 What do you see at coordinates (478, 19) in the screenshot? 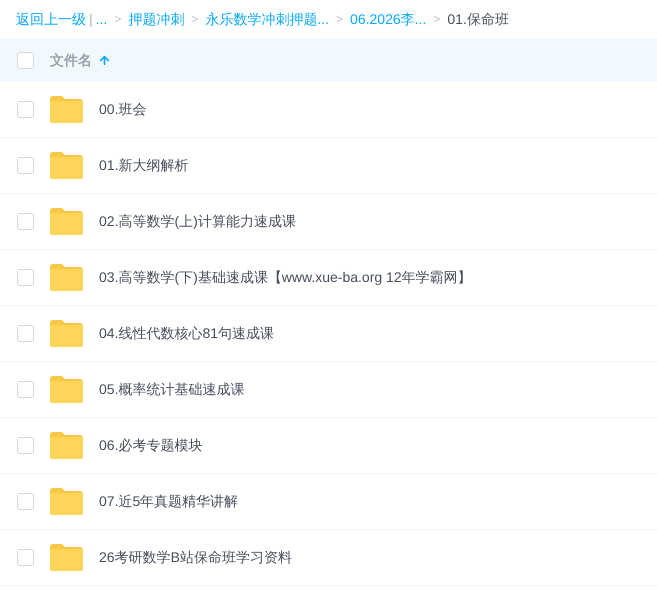
I see `current-folder: 01.保命班` at bounding box center [478, 19].